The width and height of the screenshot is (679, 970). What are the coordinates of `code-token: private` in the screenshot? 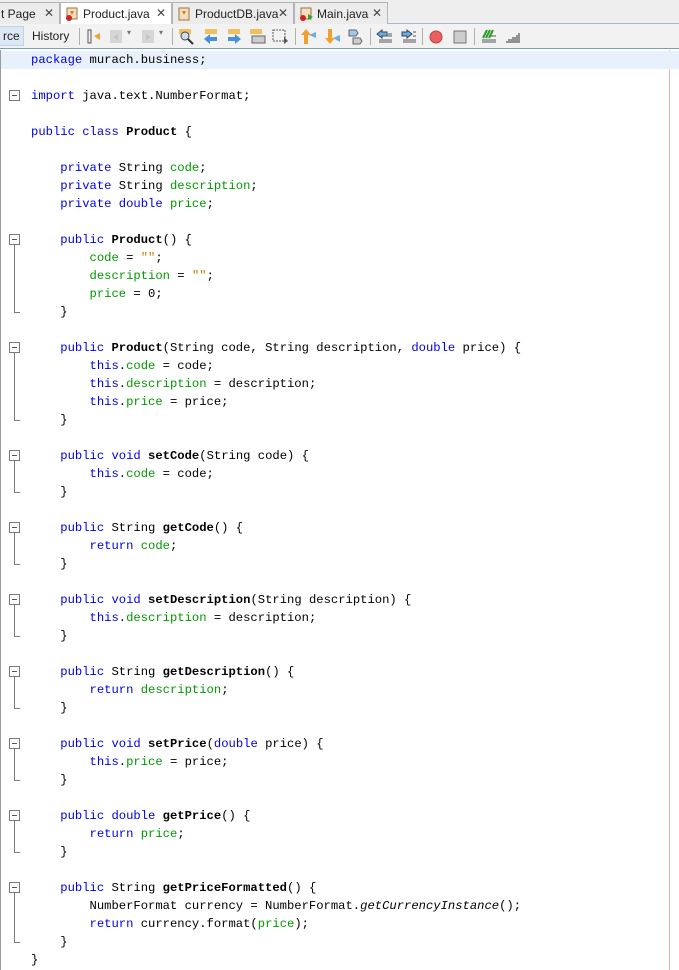 It's located at (71, 186).